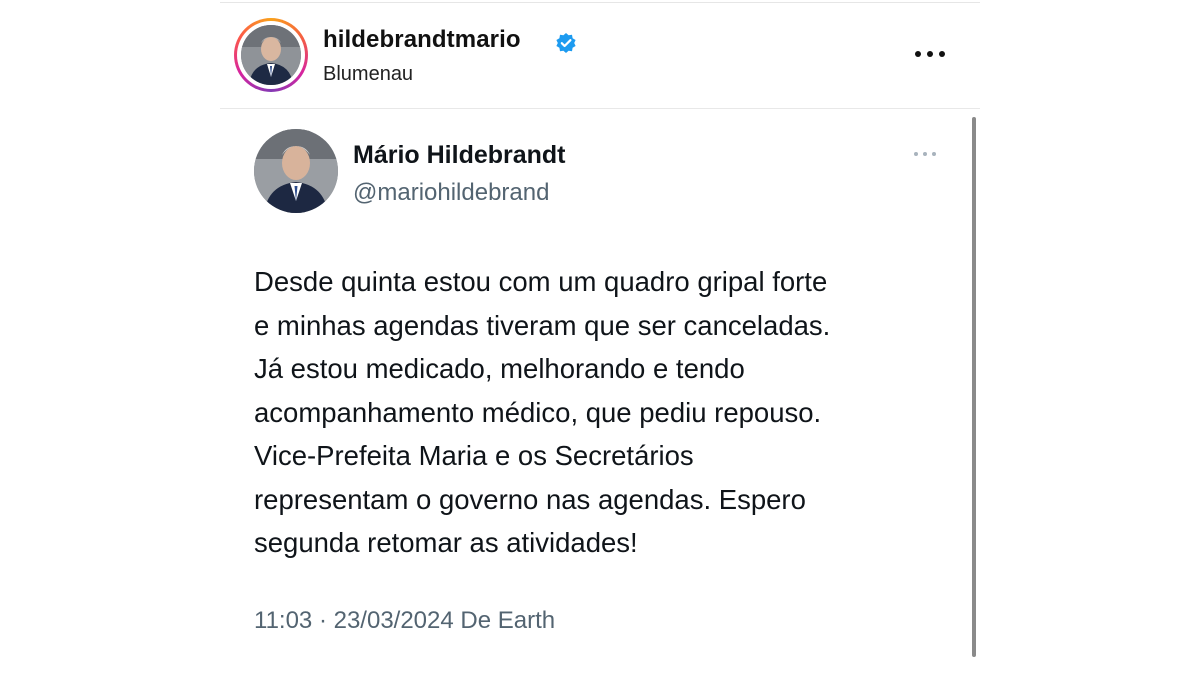 The image size is (1200, 675). I want to click on avatar, so click(271, 55).